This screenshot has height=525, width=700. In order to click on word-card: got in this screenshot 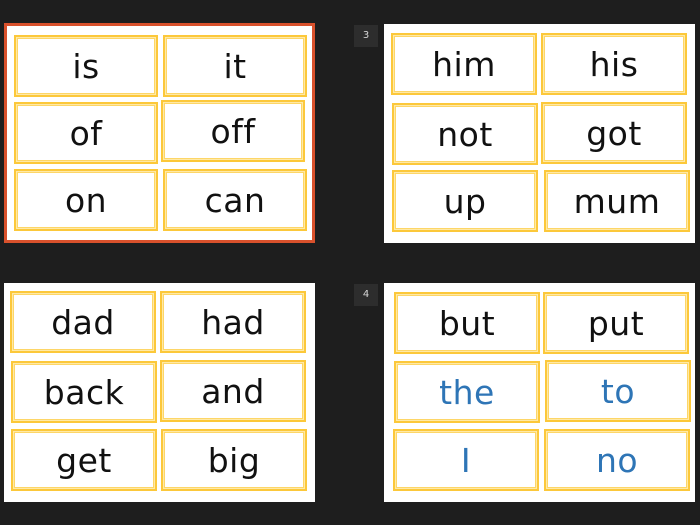, I will do `click(614, 133)`.